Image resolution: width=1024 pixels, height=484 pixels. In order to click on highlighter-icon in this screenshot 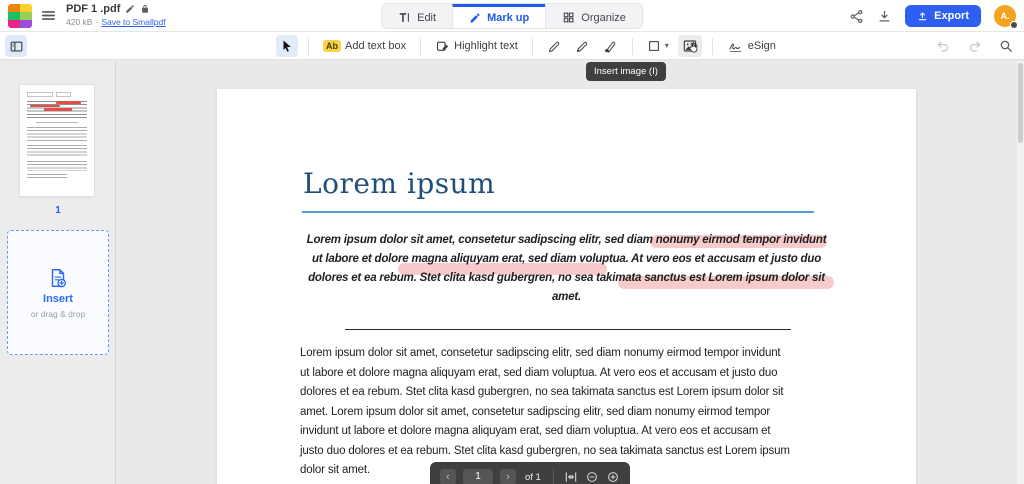, I will do `click(442, 46)`.